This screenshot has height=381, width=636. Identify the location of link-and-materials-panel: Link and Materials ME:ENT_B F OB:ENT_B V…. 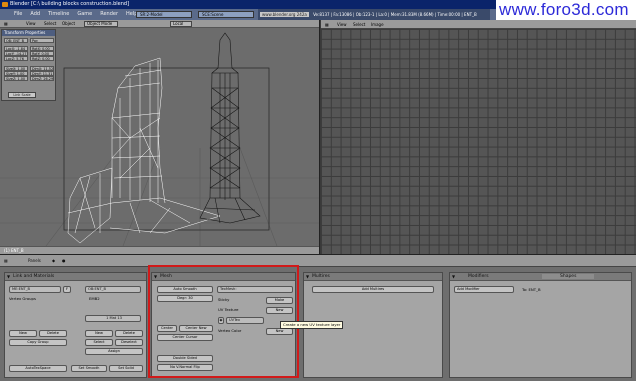
(75, 325).